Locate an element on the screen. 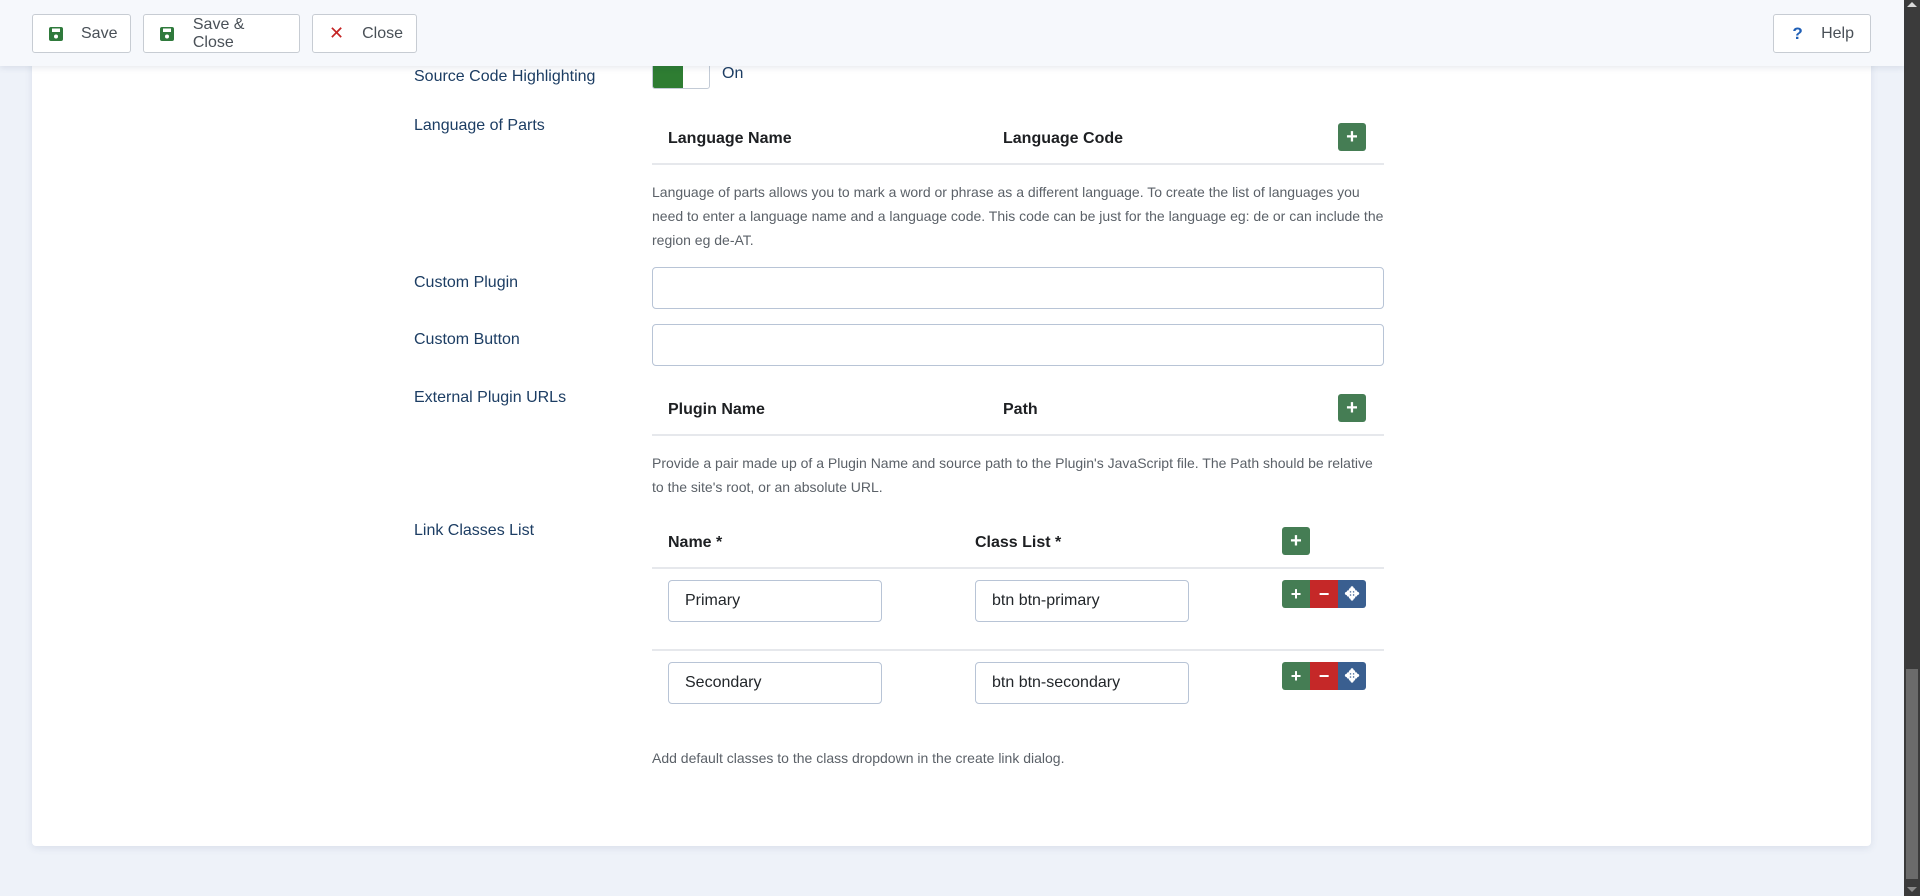  column-header-name: Name * is located at coordinates (695, 542).